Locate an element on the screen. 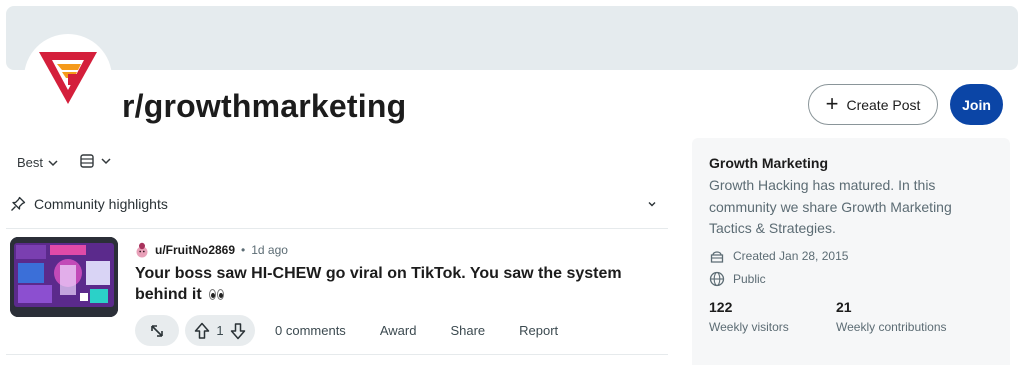  join-button: Join is located at coordinates (976, 104).